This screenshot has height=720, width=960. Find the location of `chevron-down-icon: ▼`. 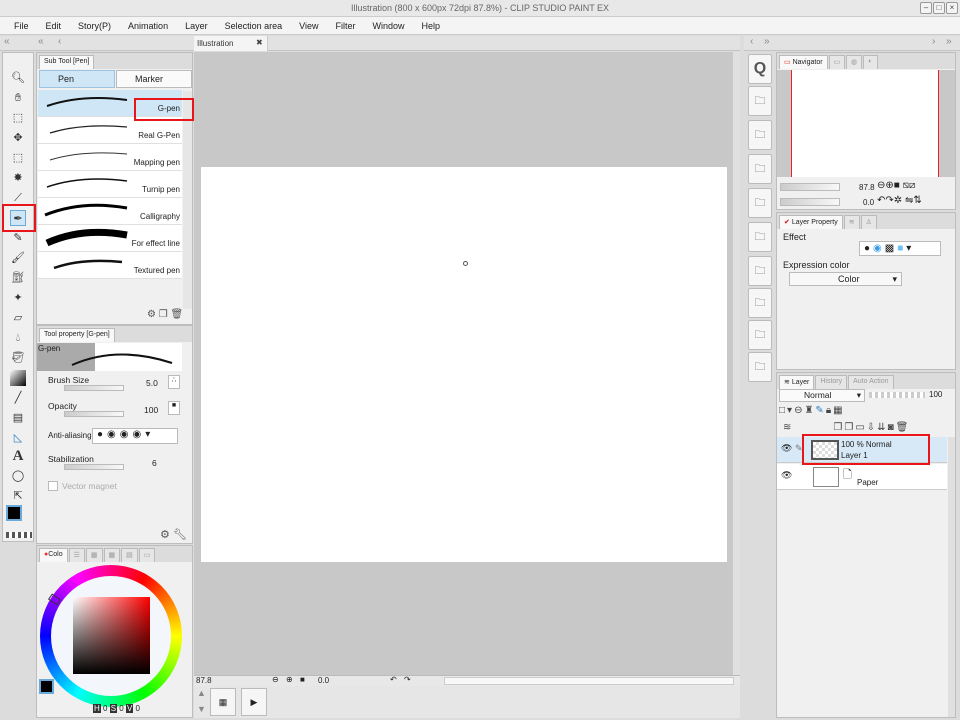

chevron-down-icon: ▼ is located at coordinates (201, 709).